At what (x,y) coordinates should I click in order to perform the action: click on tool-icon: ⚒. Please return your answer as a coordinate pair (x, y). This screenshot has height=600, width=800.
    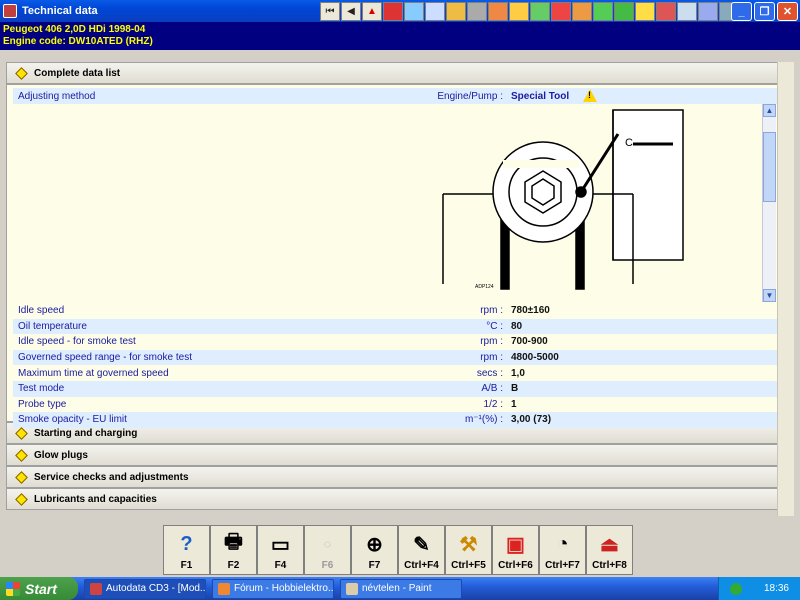
    Looking at the image, I should click on (468, 544).